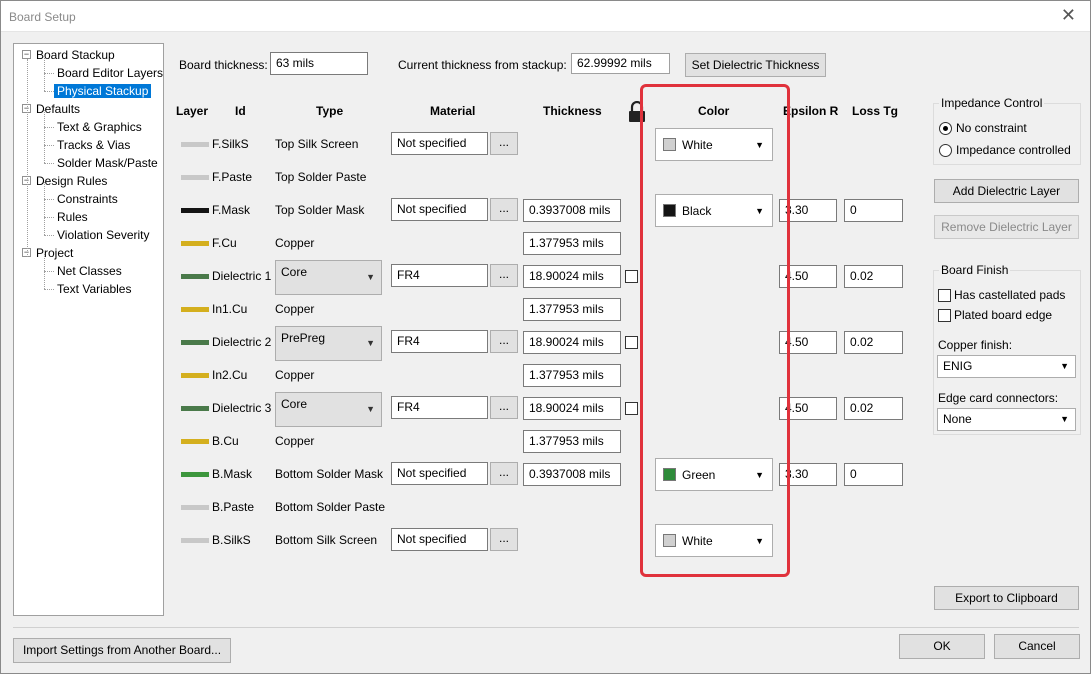  I want to click on cancel-button: Cancel, so click(1037, 646).